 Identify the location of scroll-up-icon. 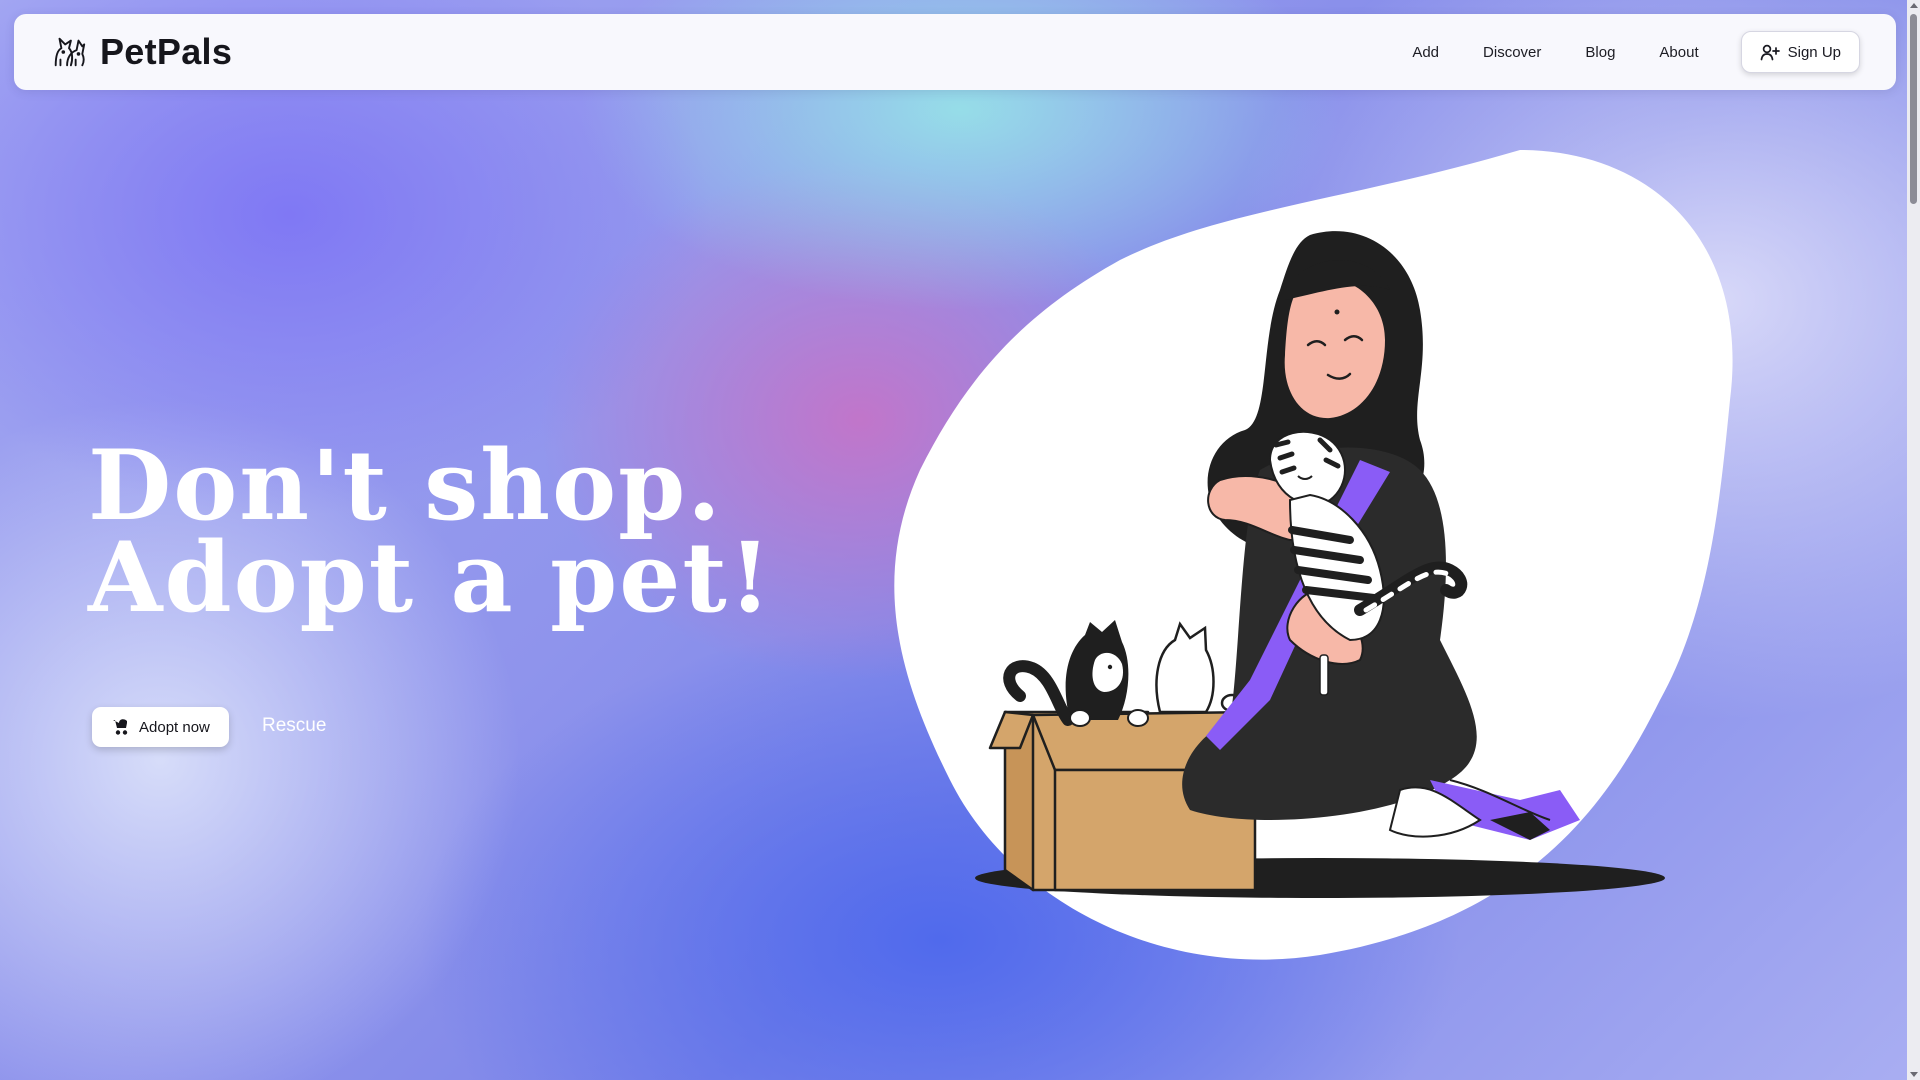
(1914, 5).